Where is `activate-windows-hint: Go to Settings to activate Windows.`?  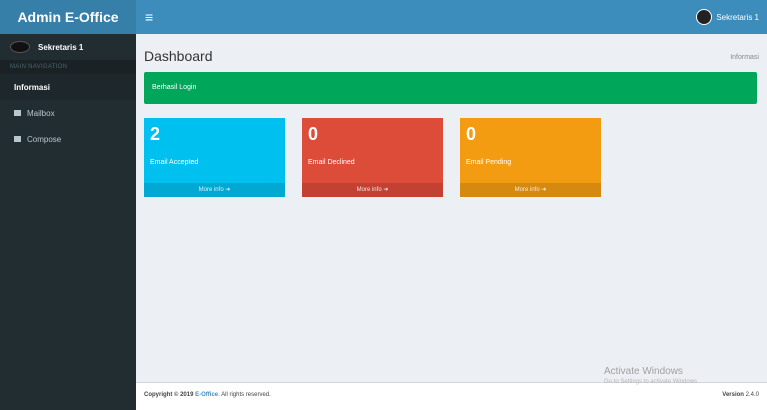
activate-windows-hint: Go to Settings to activate Windows. is located at coordinates (651, 382).